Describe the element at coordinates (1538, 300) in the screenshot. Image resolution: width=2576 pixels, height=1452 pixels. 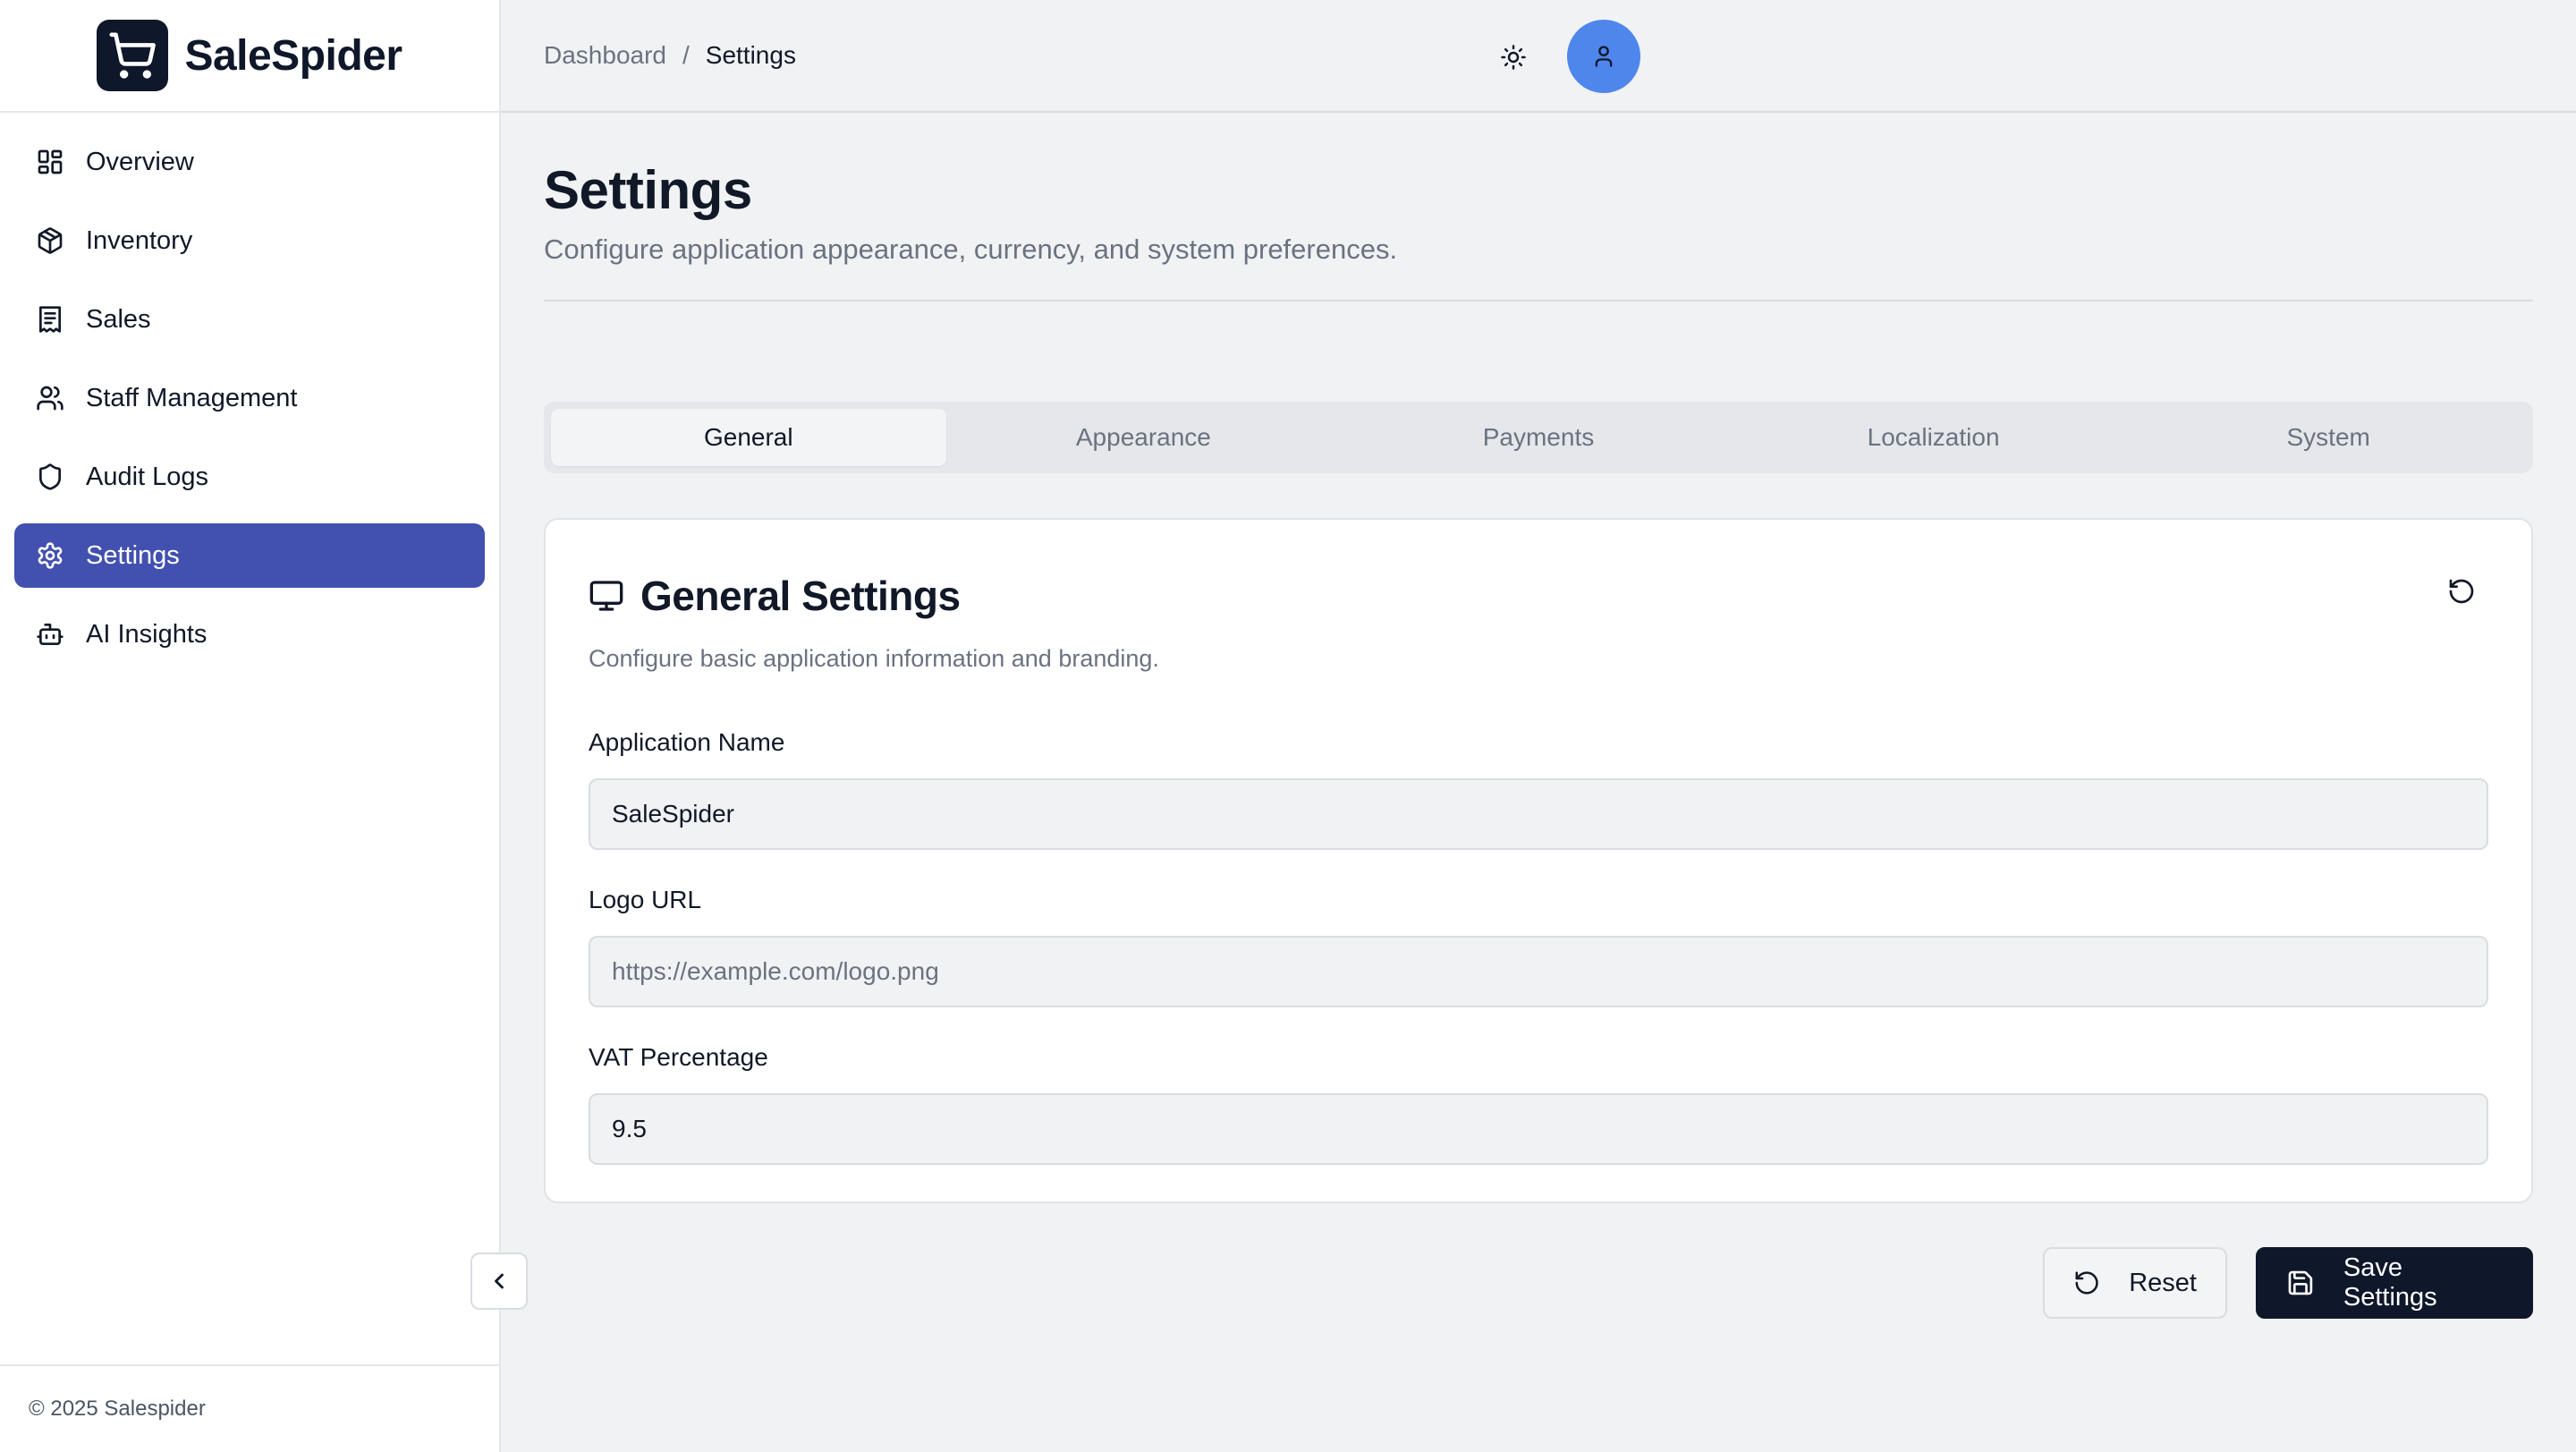
I see `divider` at that location.